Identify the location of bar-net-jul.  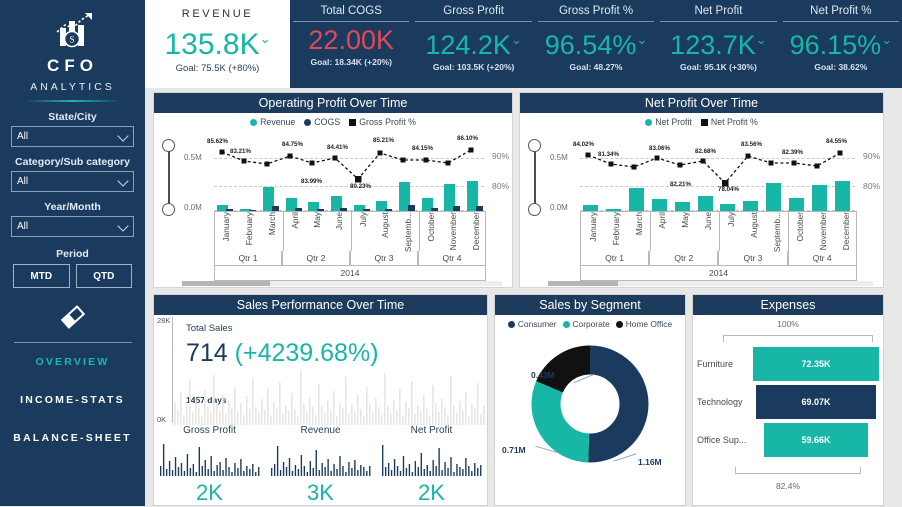
(727, 207).